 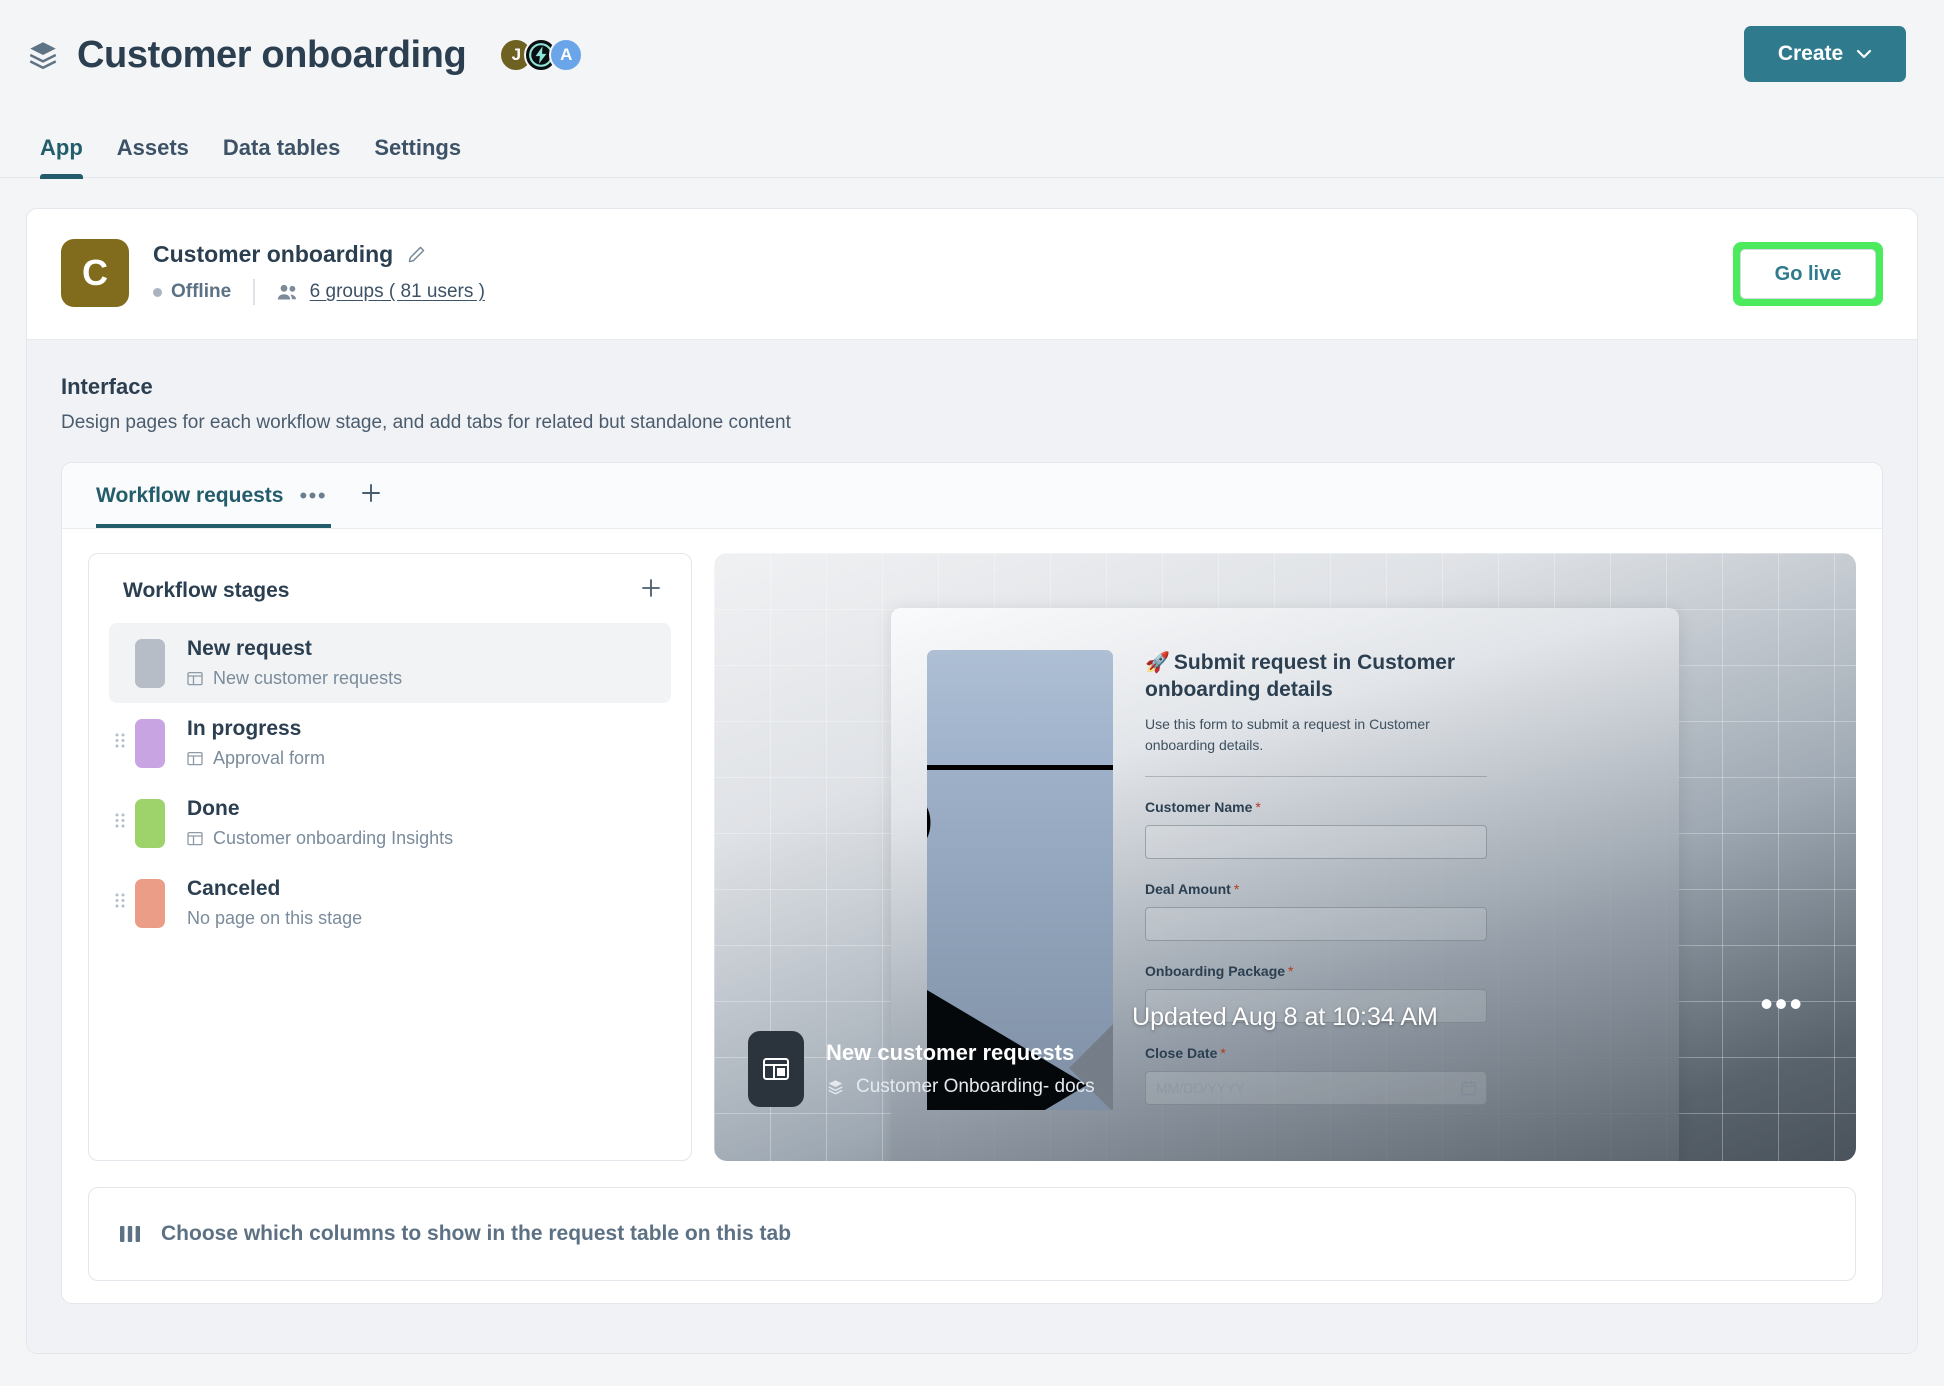 I want to click on stage-text: Canceled No page on this stage, so click(x=274, y=903).